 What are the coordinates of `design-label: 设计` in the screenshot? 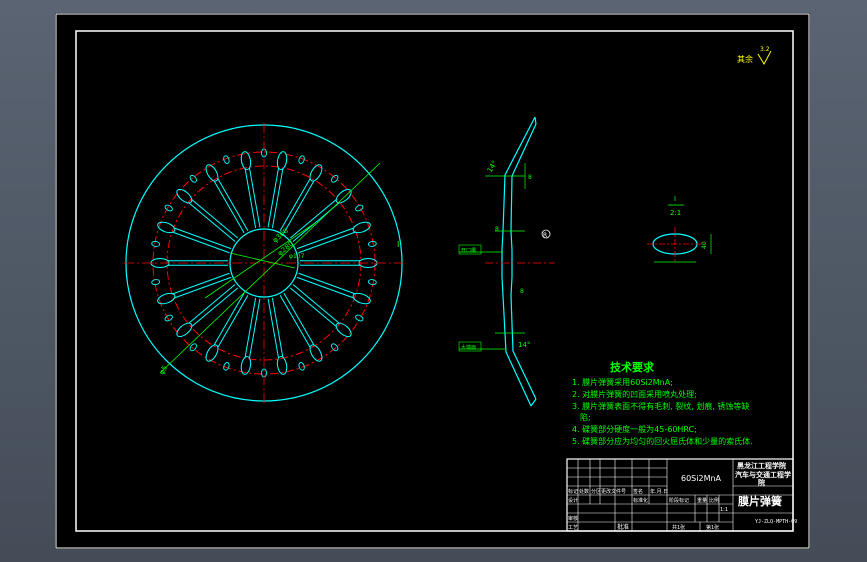 It's located at (573, 500).